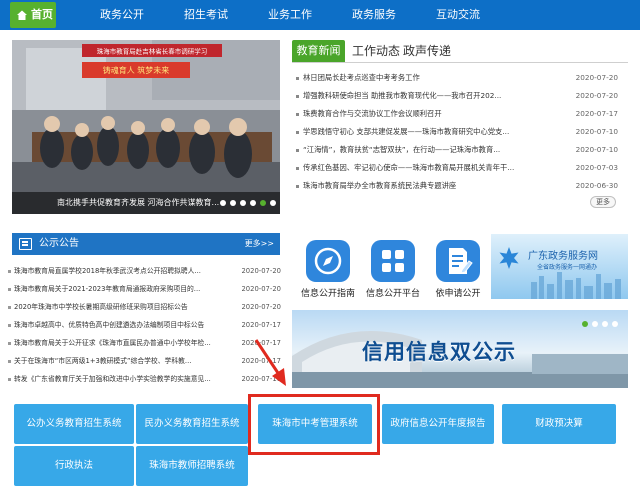 The width and height of the screenshot is (640, 494). I want to click on news-divider, so click(460, 62).